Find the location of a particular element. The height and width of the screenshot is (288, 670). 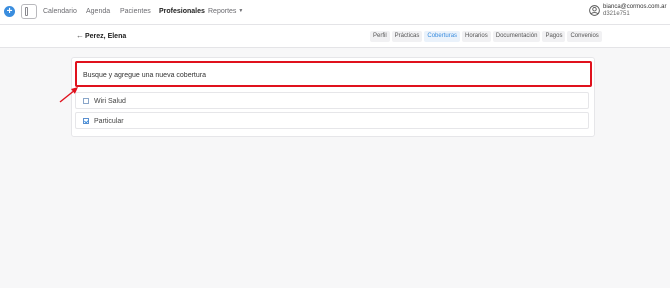

nav-item-calendario: Calendario is located at coordinates (60, 11).